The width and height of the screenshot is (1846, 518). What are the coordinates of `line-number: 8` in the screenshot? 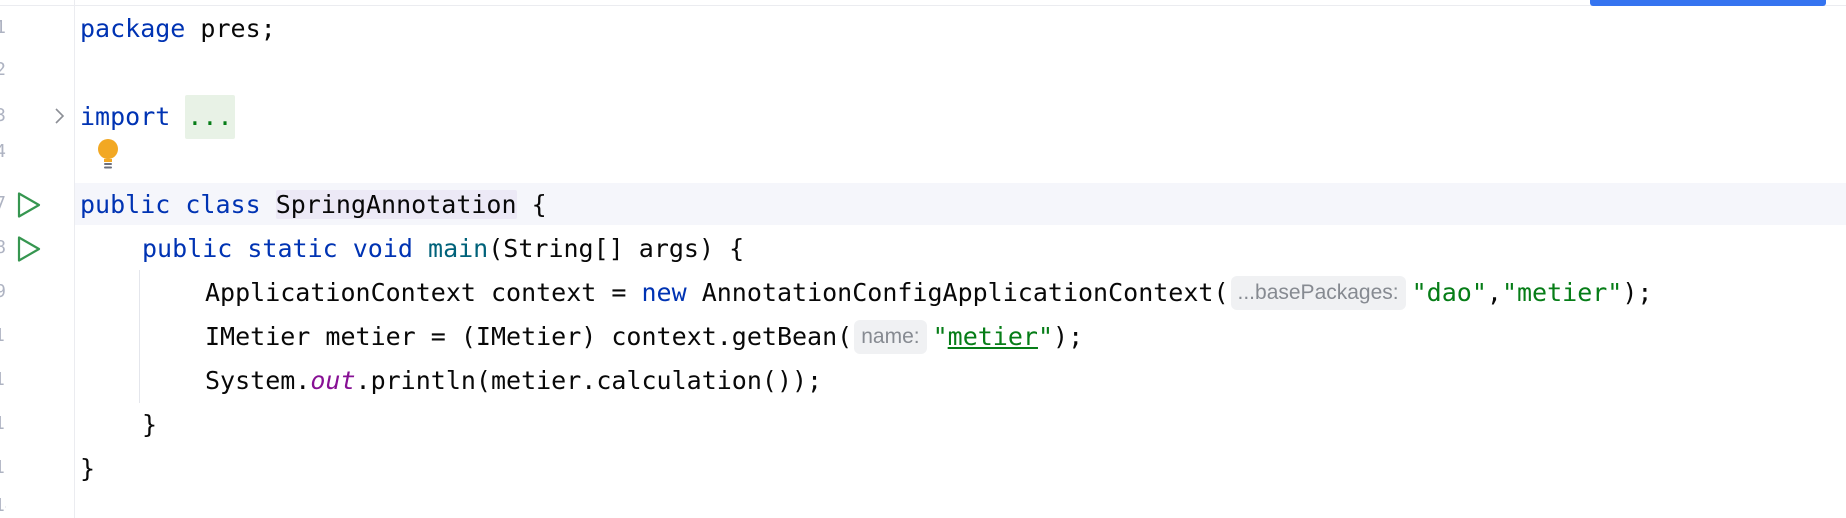 It's located at (3, 247).